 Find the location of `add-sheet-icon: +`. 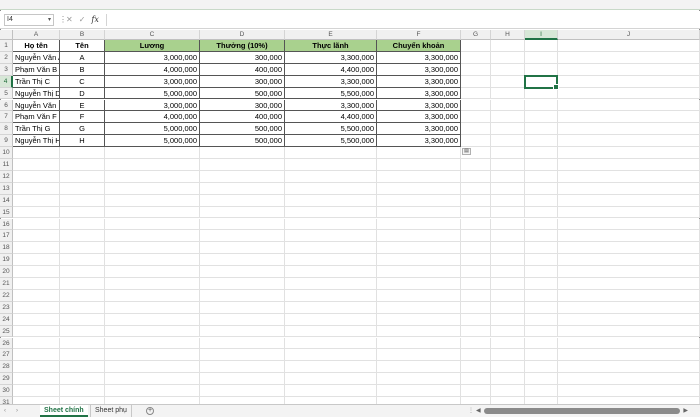

add-sheet-icon: + is located at coordinates (150, 411).